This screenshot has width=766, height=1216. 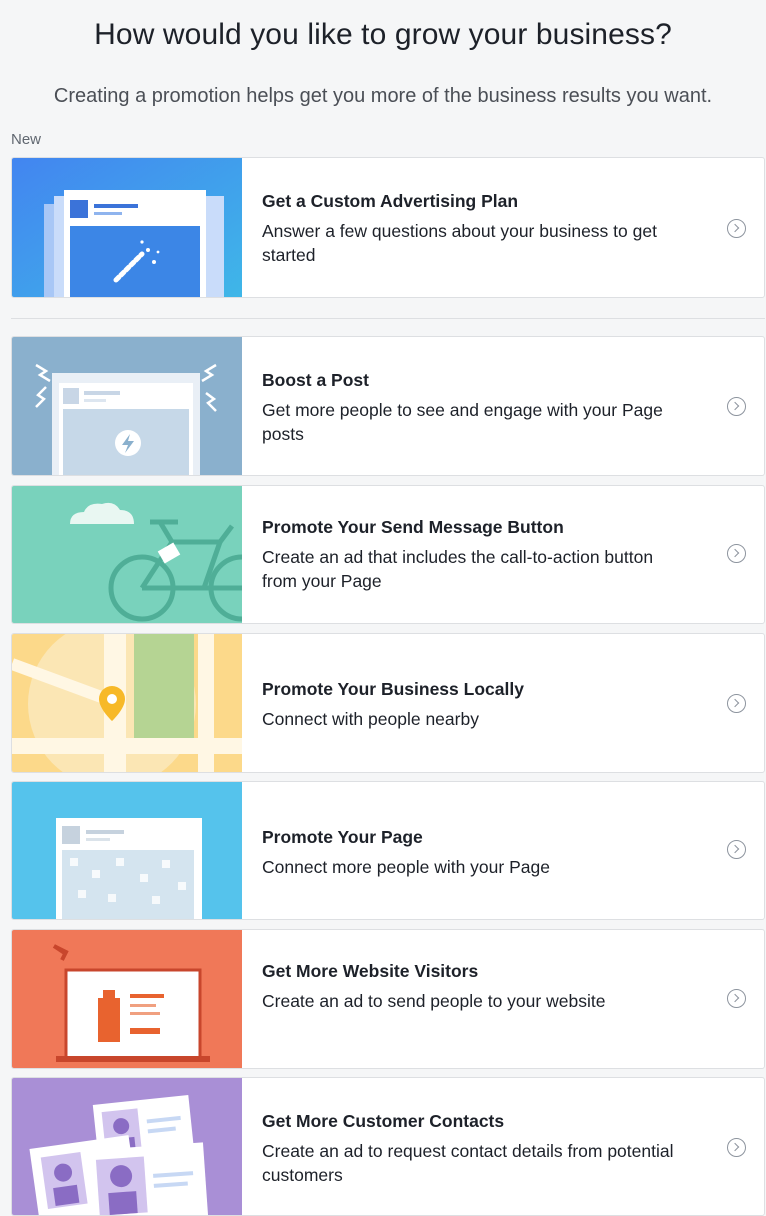 I want to click on card-title: Promote Your Business Locally, so click(x=393, y=689).